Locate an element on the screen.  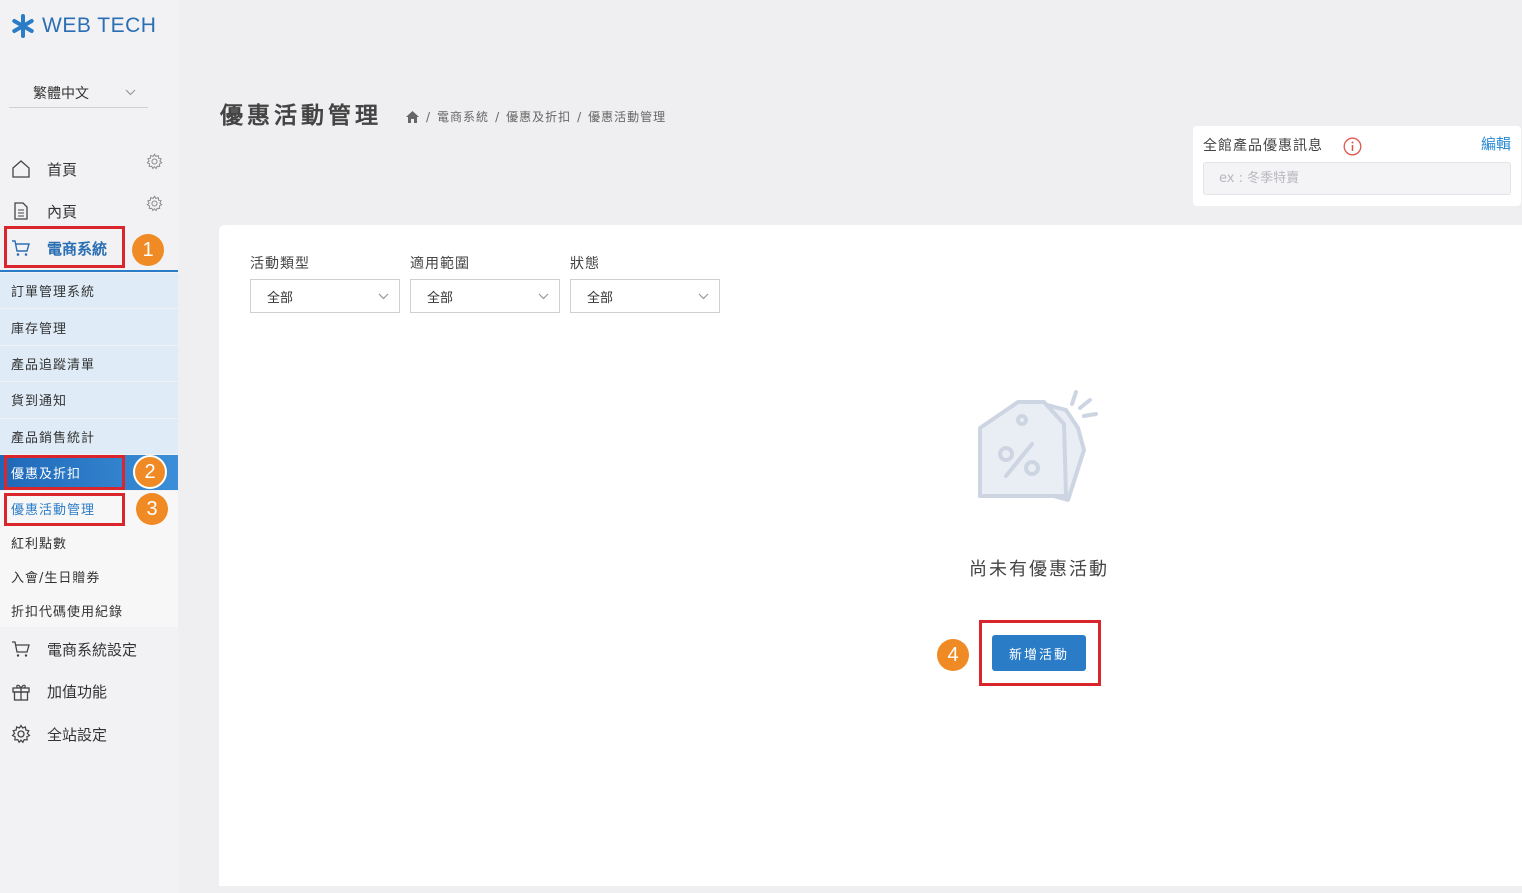
submenu-order-management: 訂單管理系統 is located at coordinates (89, 291).